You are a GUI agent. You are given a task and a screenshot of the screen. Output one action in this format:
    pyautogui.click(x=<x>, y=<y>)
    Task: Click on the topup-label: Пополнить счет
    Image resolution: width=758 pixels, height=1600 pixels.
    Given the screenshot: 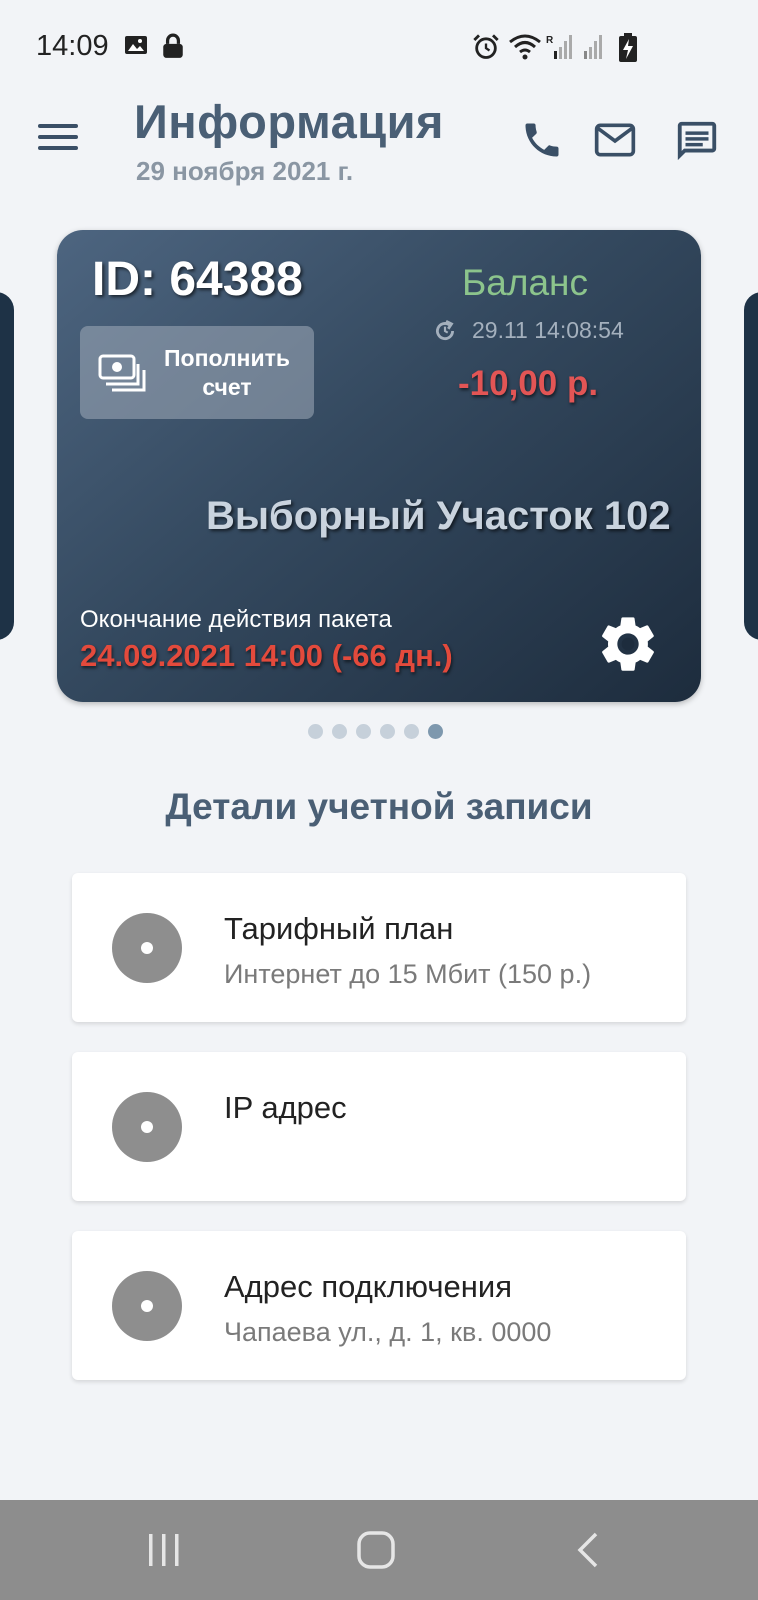 What is the action you would take?
    pyautogui.click(x=227, y=372)
    